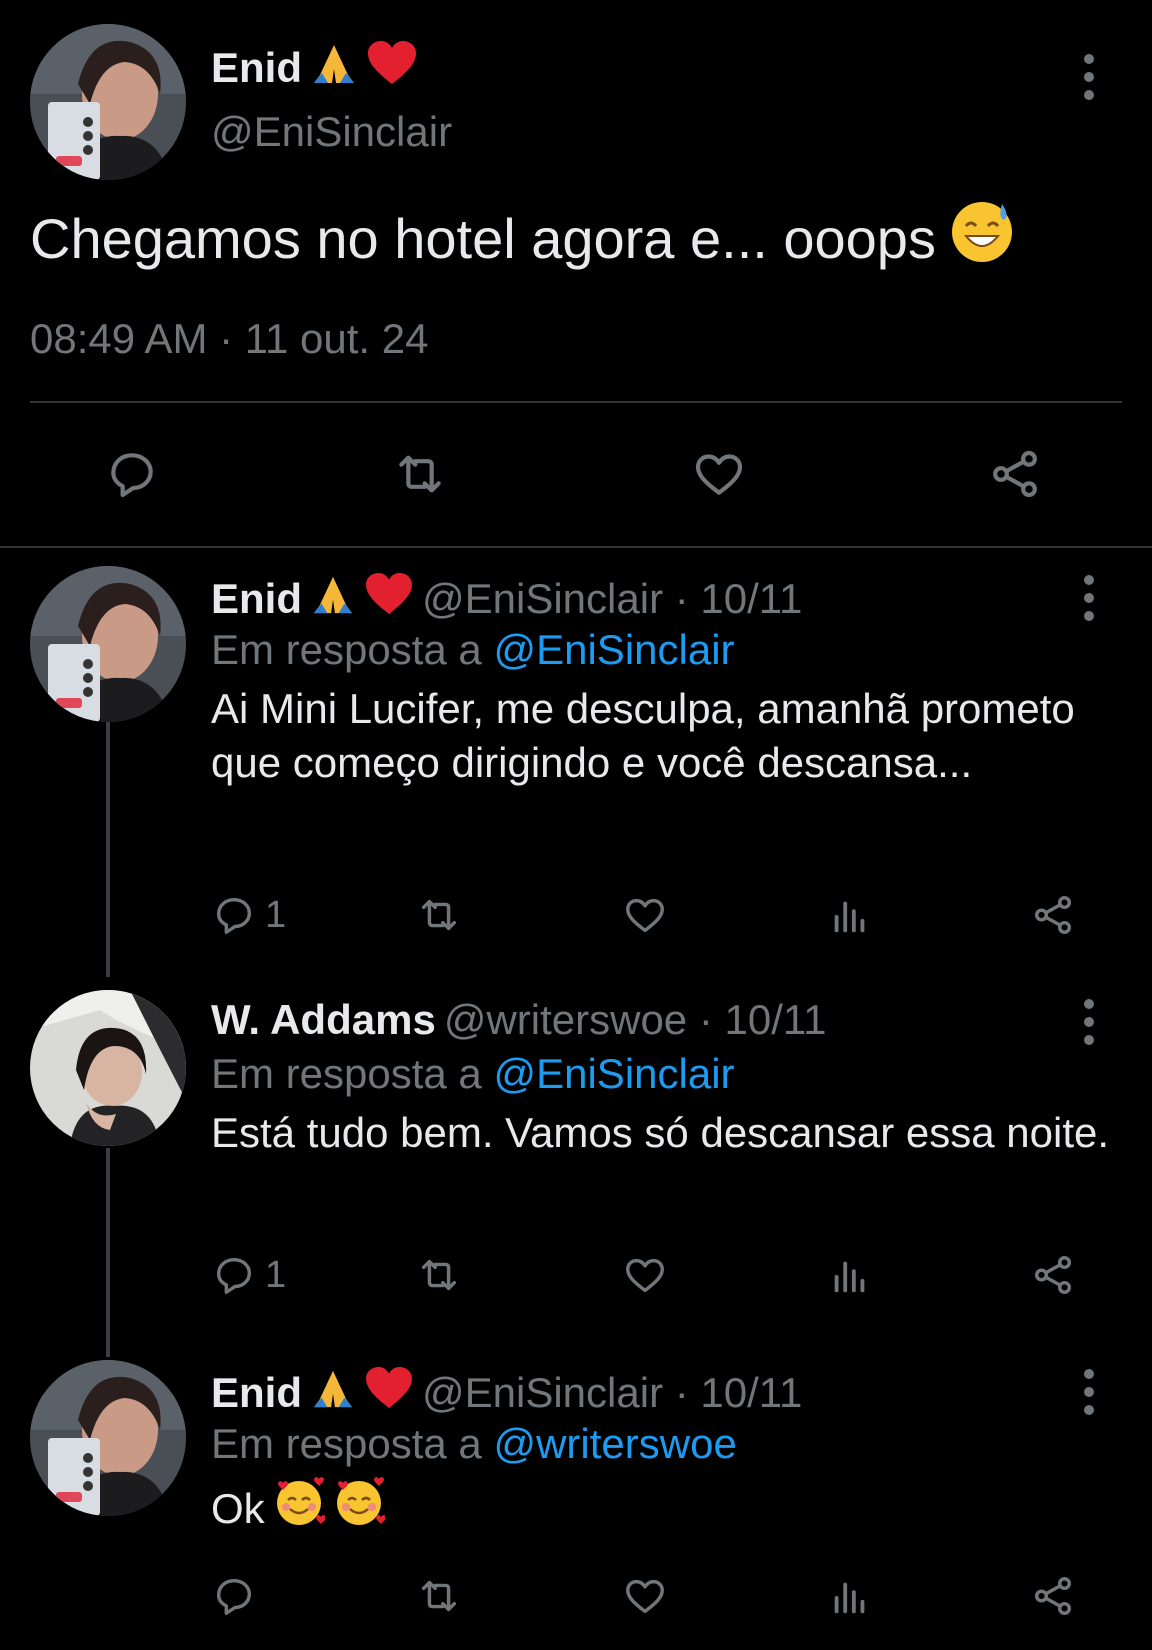 The width and height of the screenshot is (1152, 1650). Describe the element at coordinates (635, 1020) in the screenshot. I see `handle-and-date: @writerswoe · 10/11` at that location.